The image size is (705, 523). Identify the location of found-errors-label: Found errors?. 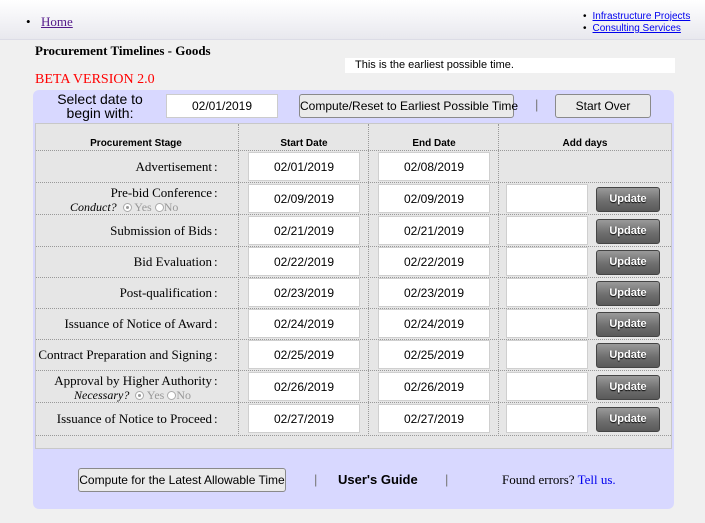
(538, 479).